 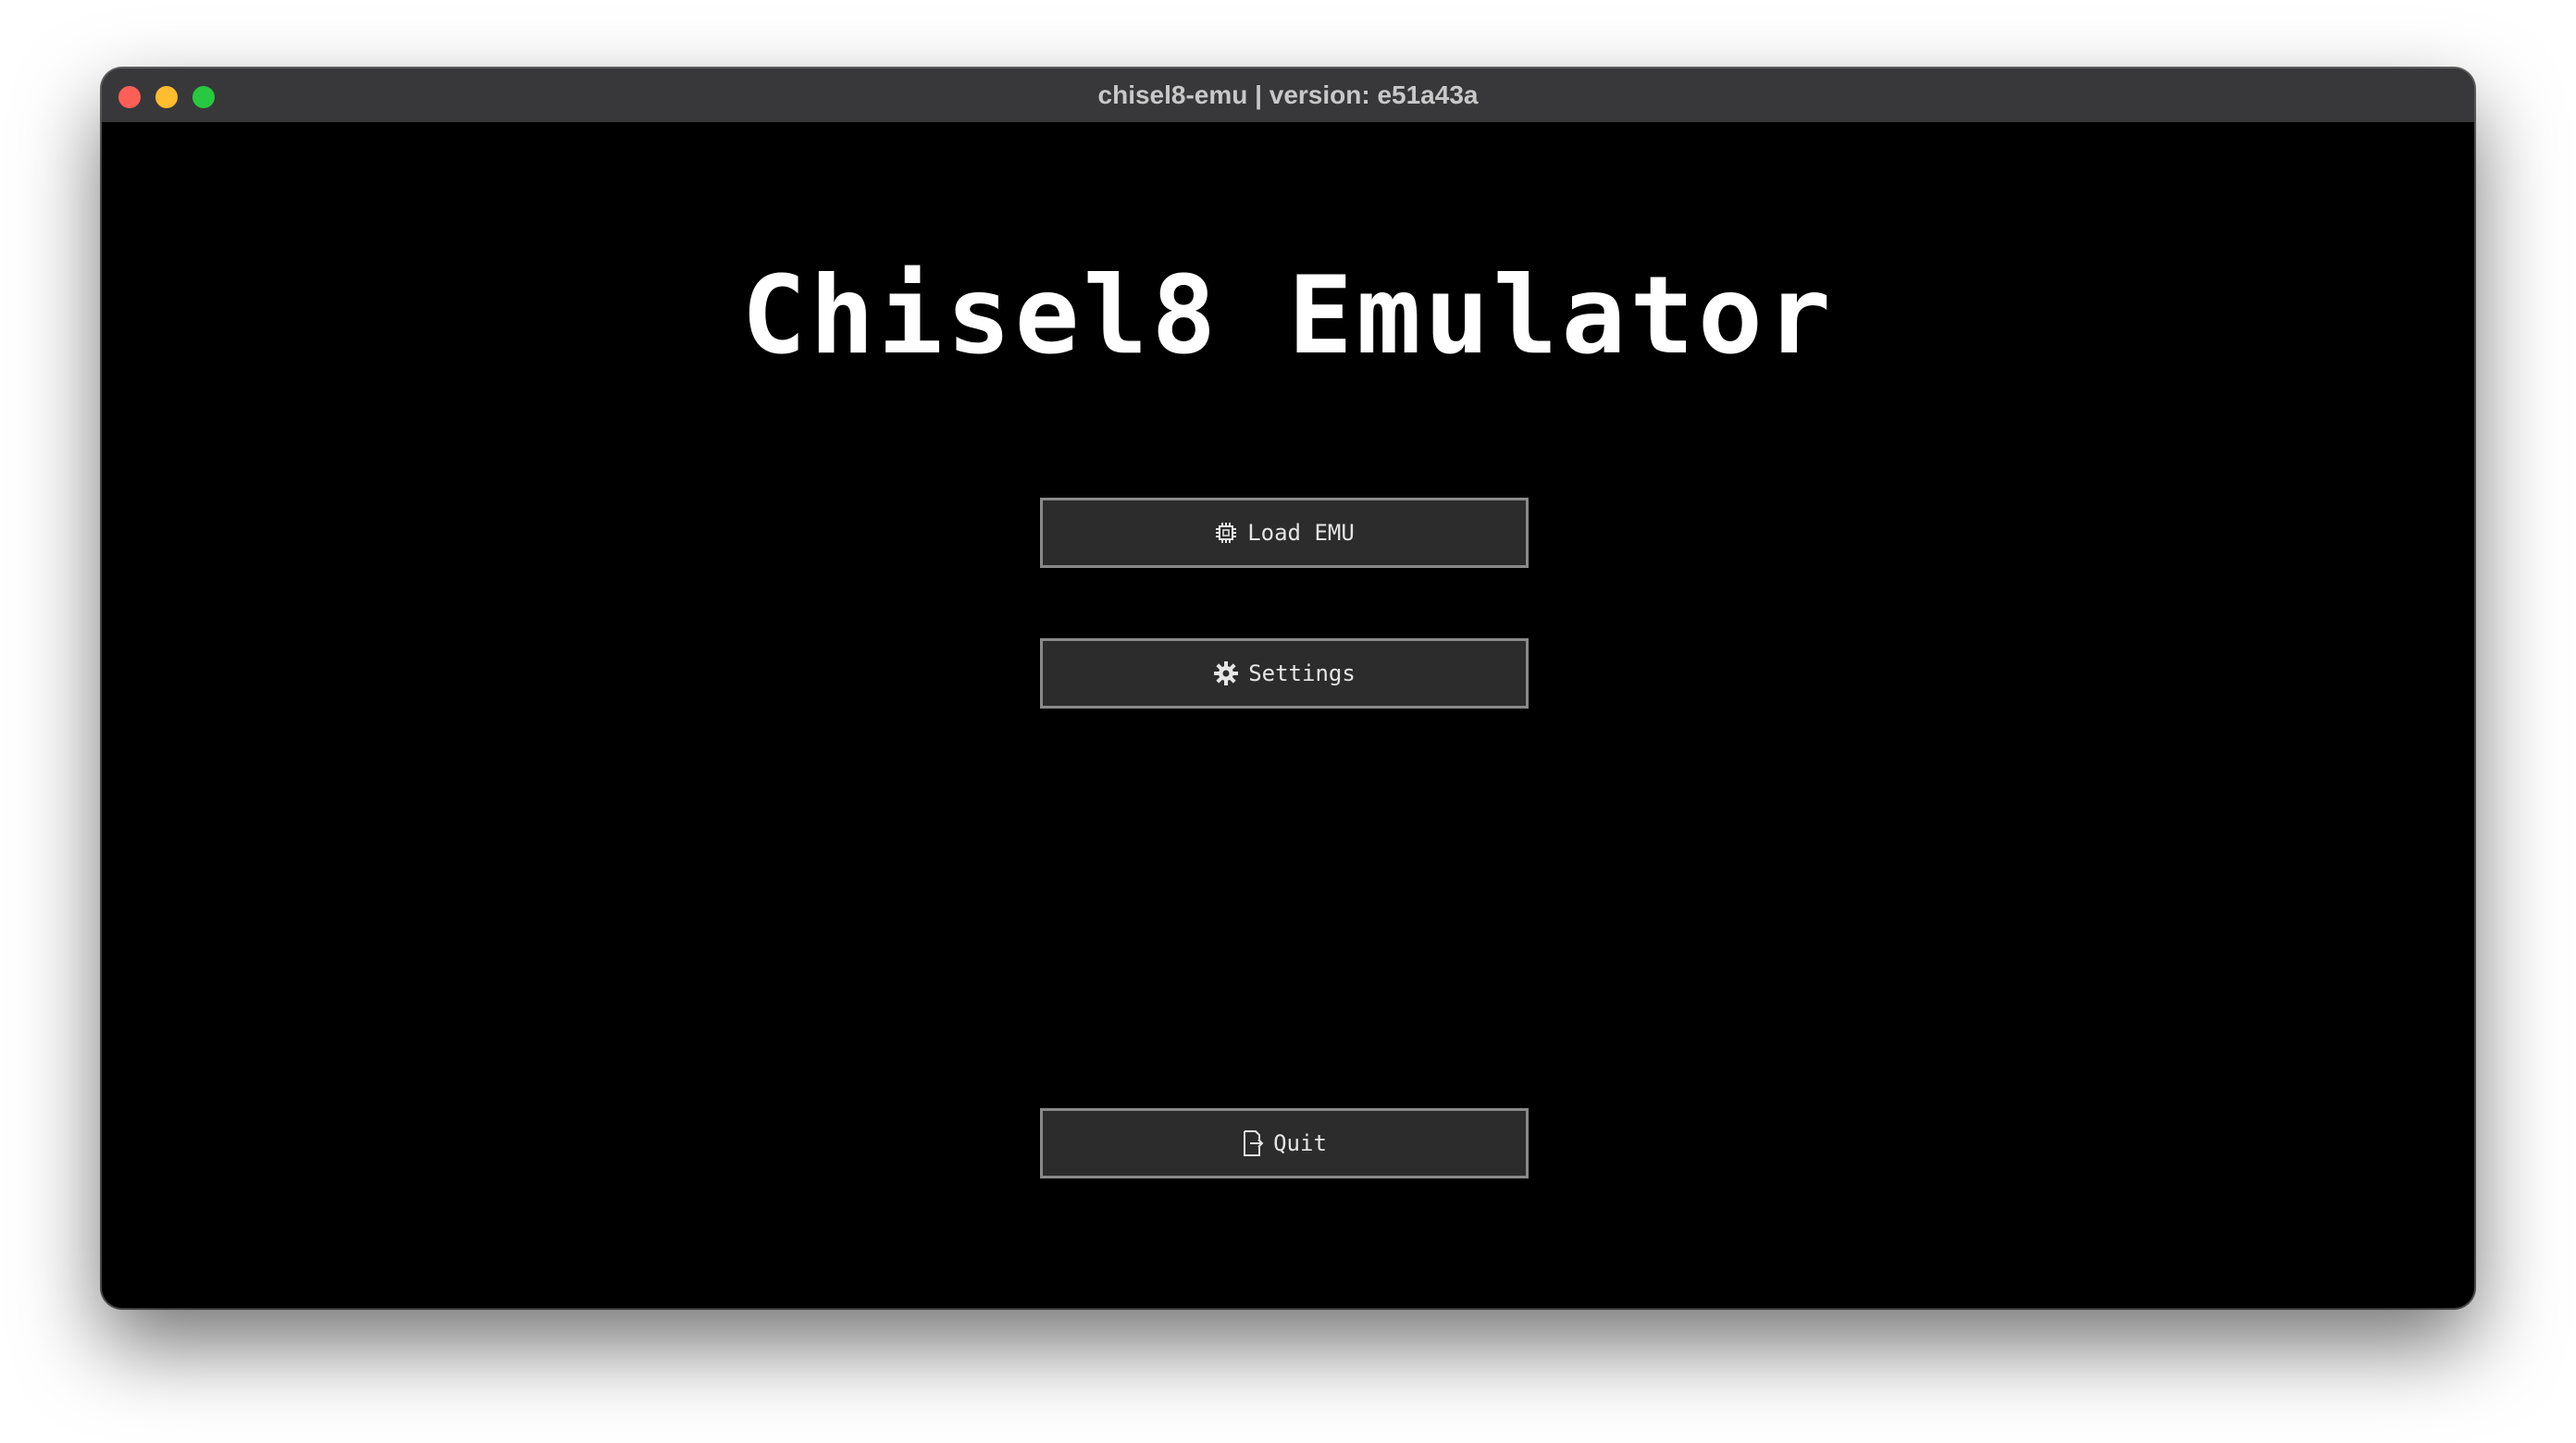 What do you see at coordinates (1253, 1143) in the screenshot?
I see `exit-door-icon` at bounding box center [1253, 1143].